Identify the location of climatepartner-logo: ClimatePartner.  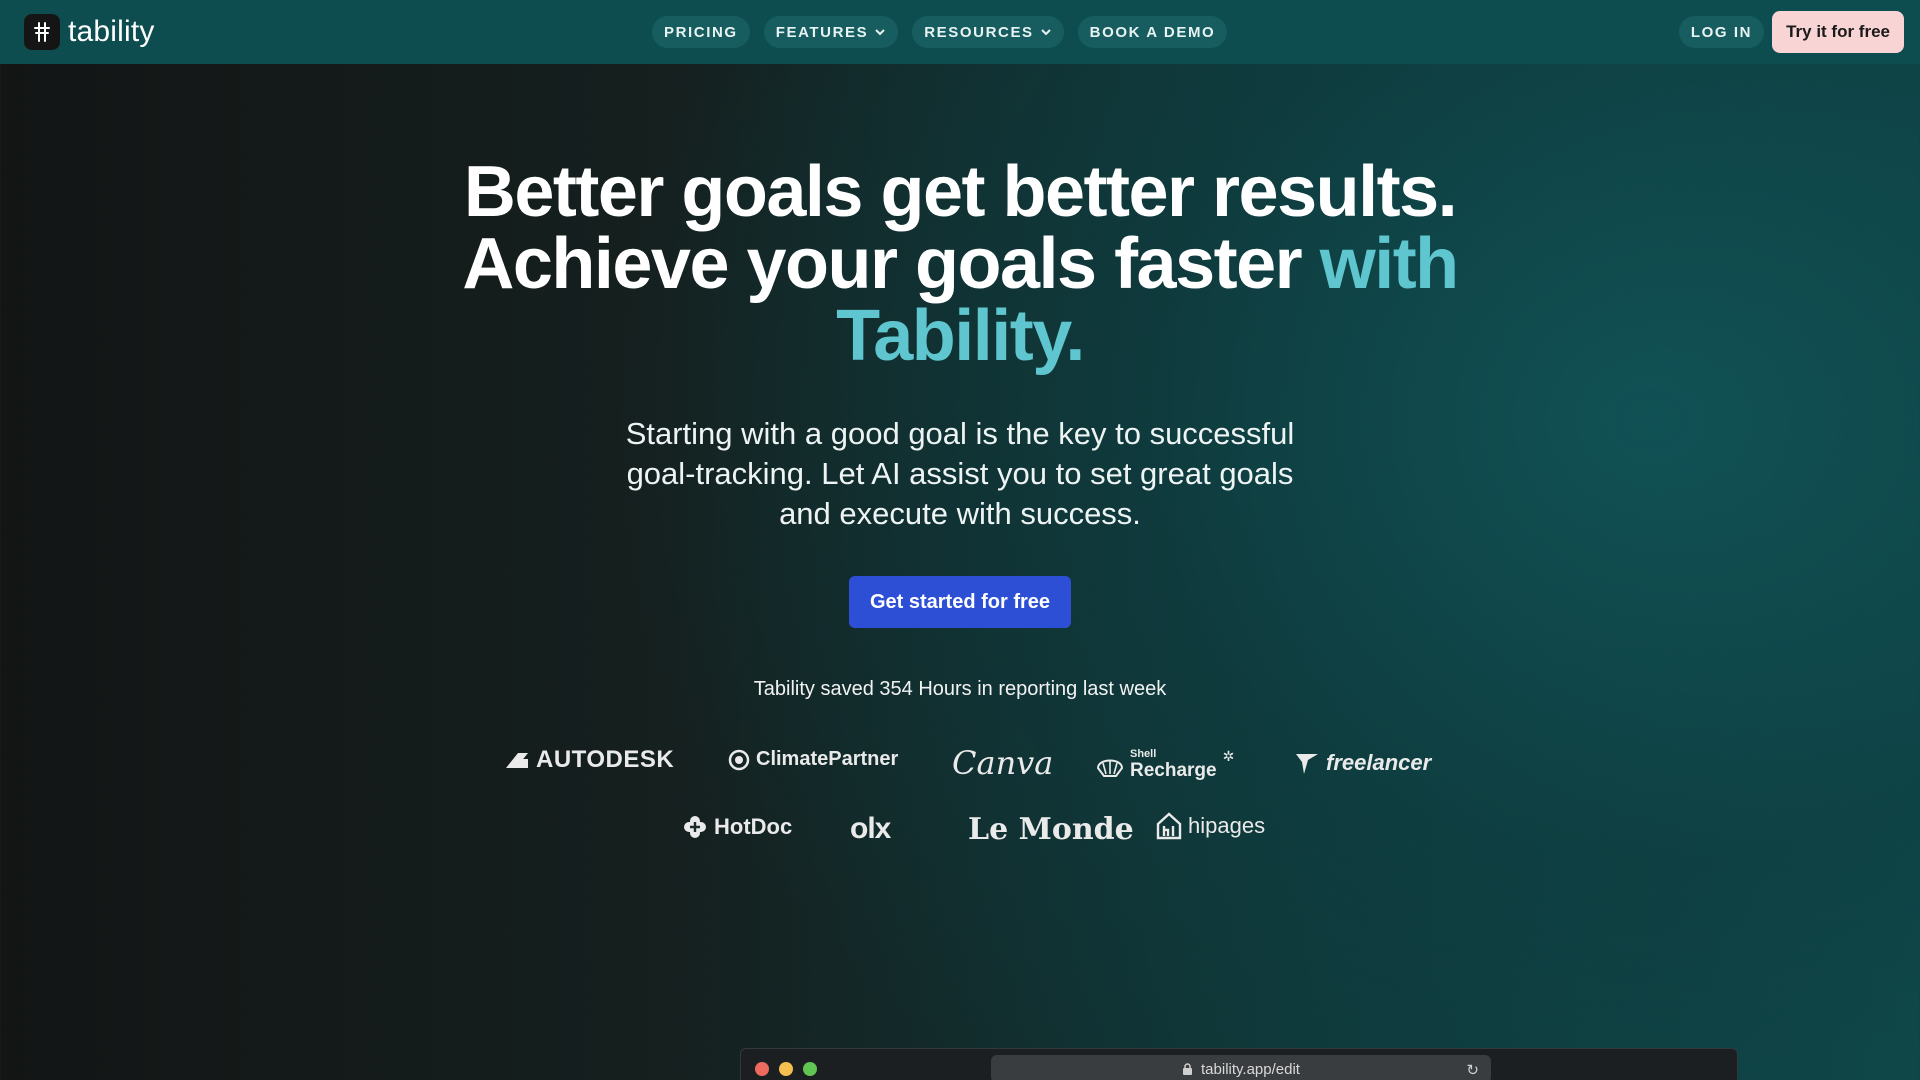
(813, 759).